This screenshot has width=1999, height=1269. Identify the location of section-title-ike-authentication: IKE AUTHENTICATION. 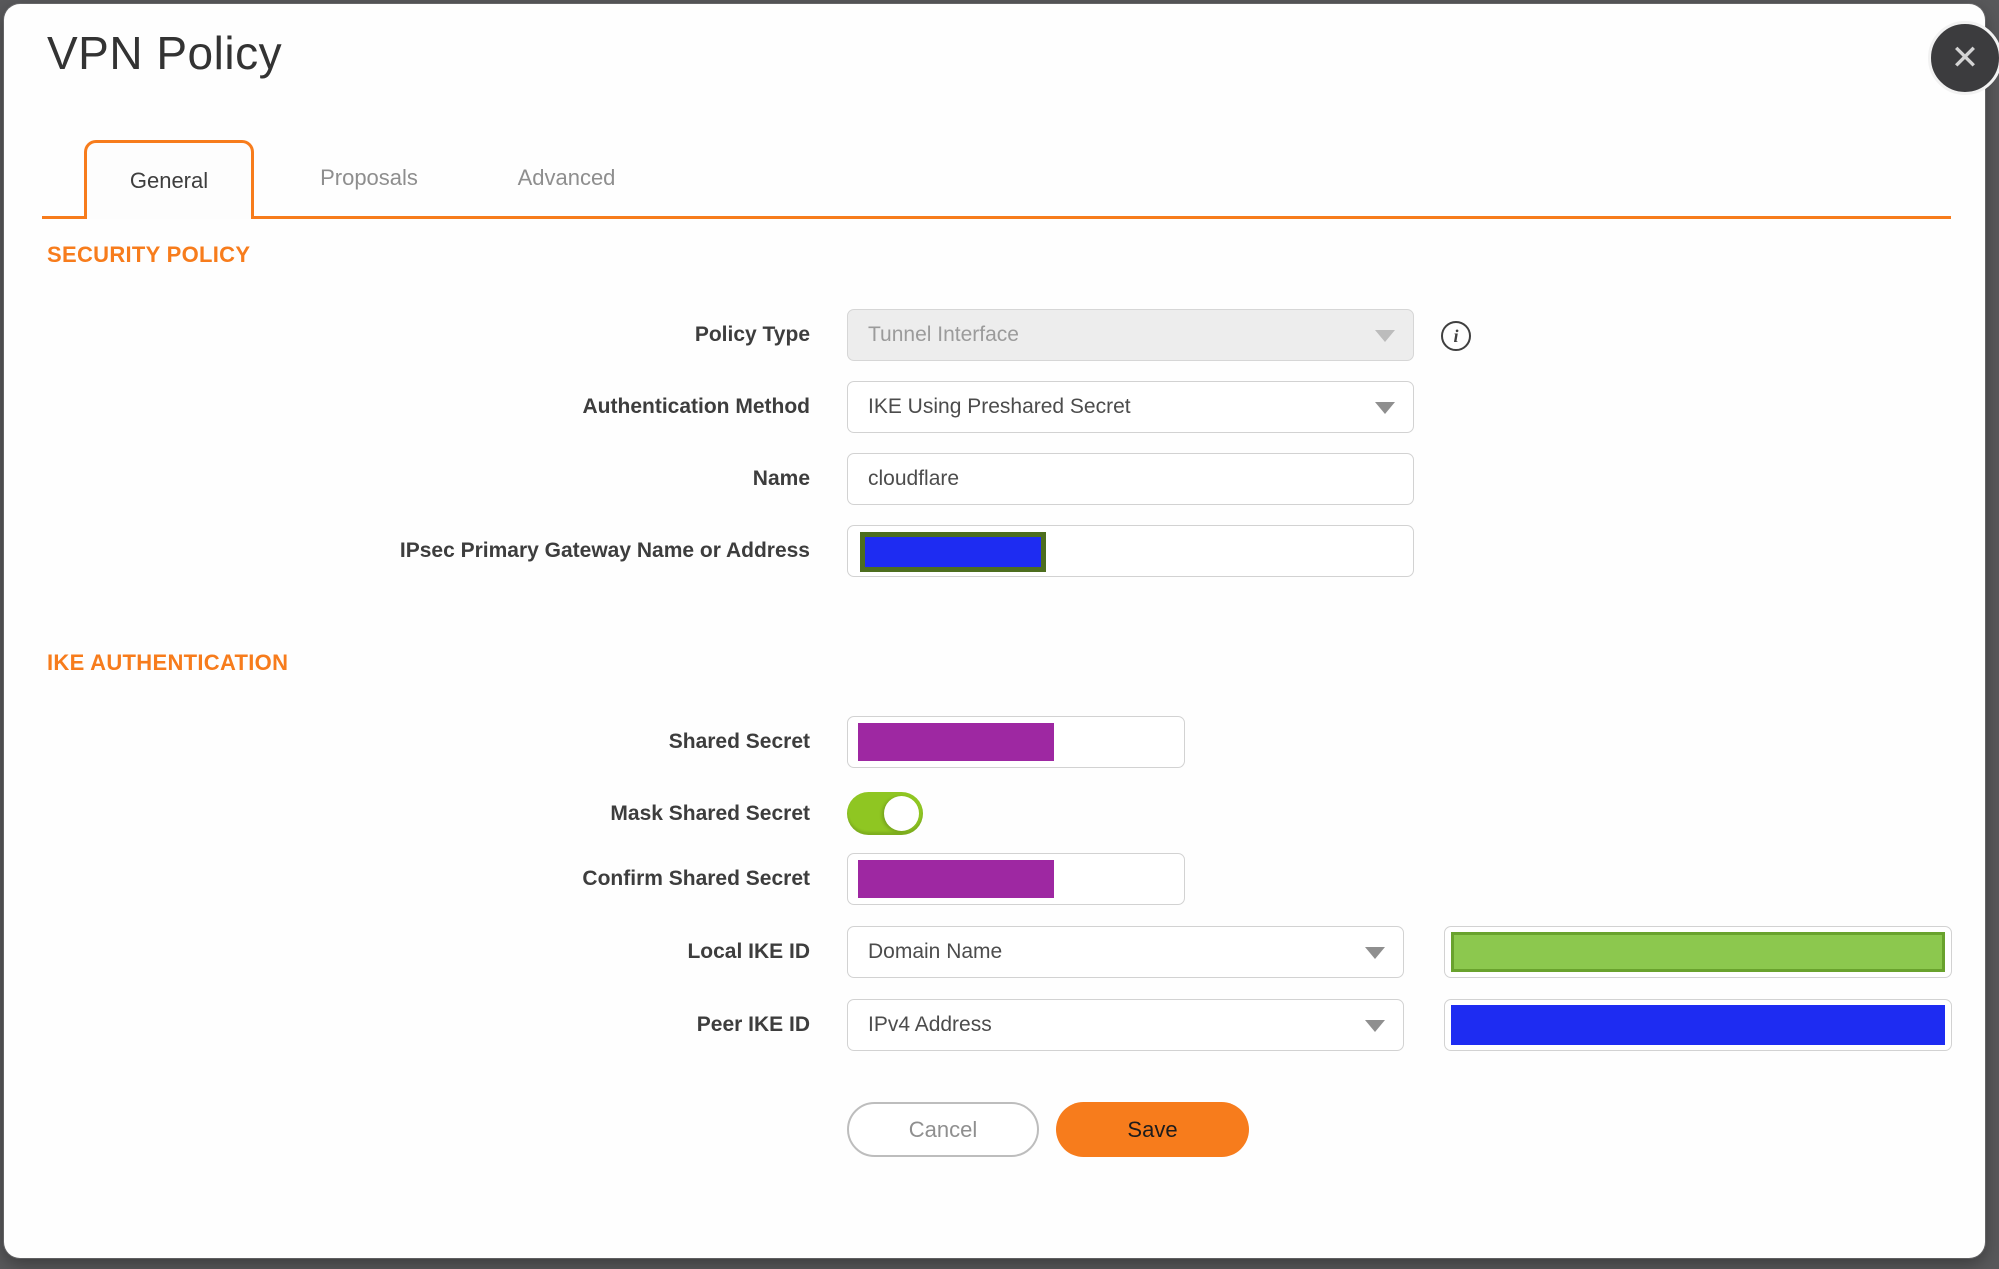
(168, 662).